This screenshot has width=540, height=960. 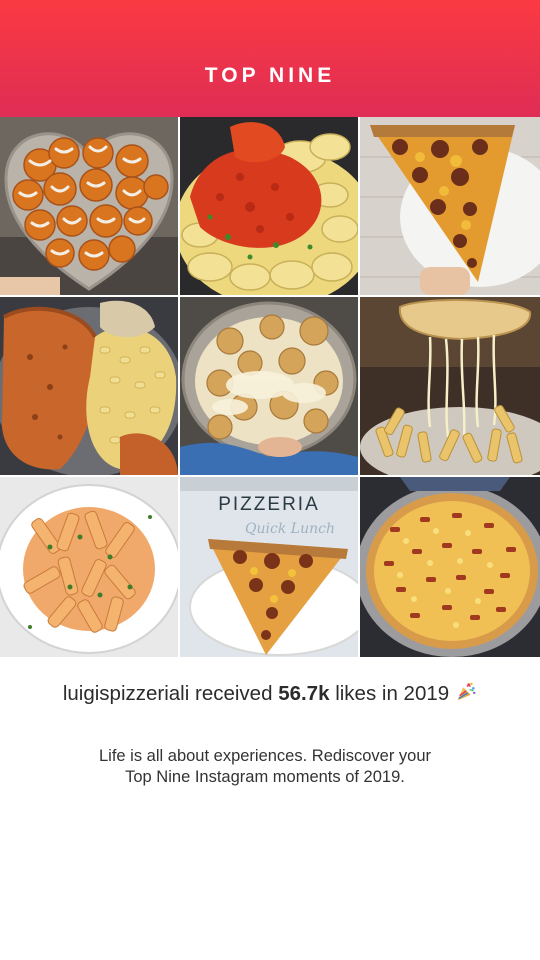 I want to click on garlic-knots-cheese-tray-image, so click(x=269, y=386).